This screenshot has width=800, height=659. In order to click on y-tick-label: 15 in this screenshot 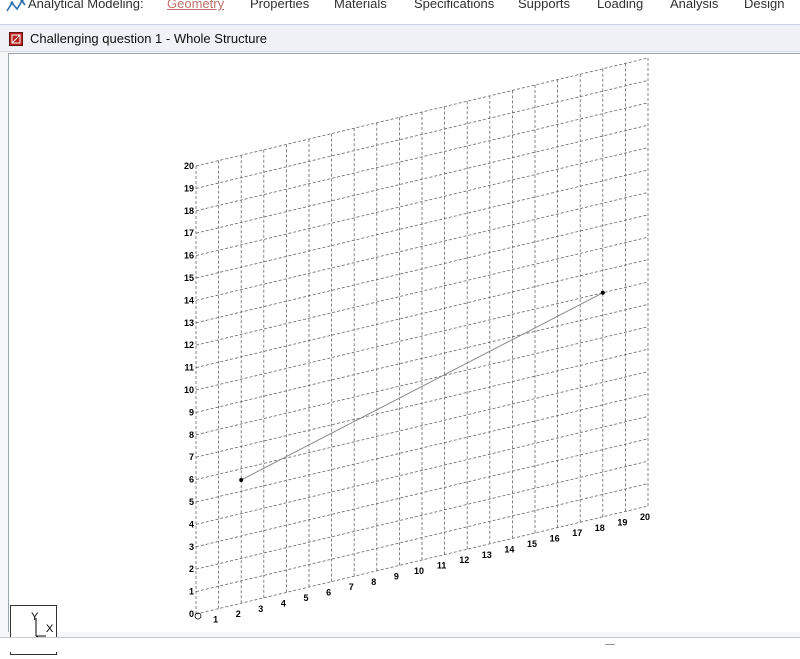, I will do `click(189, 278)`.